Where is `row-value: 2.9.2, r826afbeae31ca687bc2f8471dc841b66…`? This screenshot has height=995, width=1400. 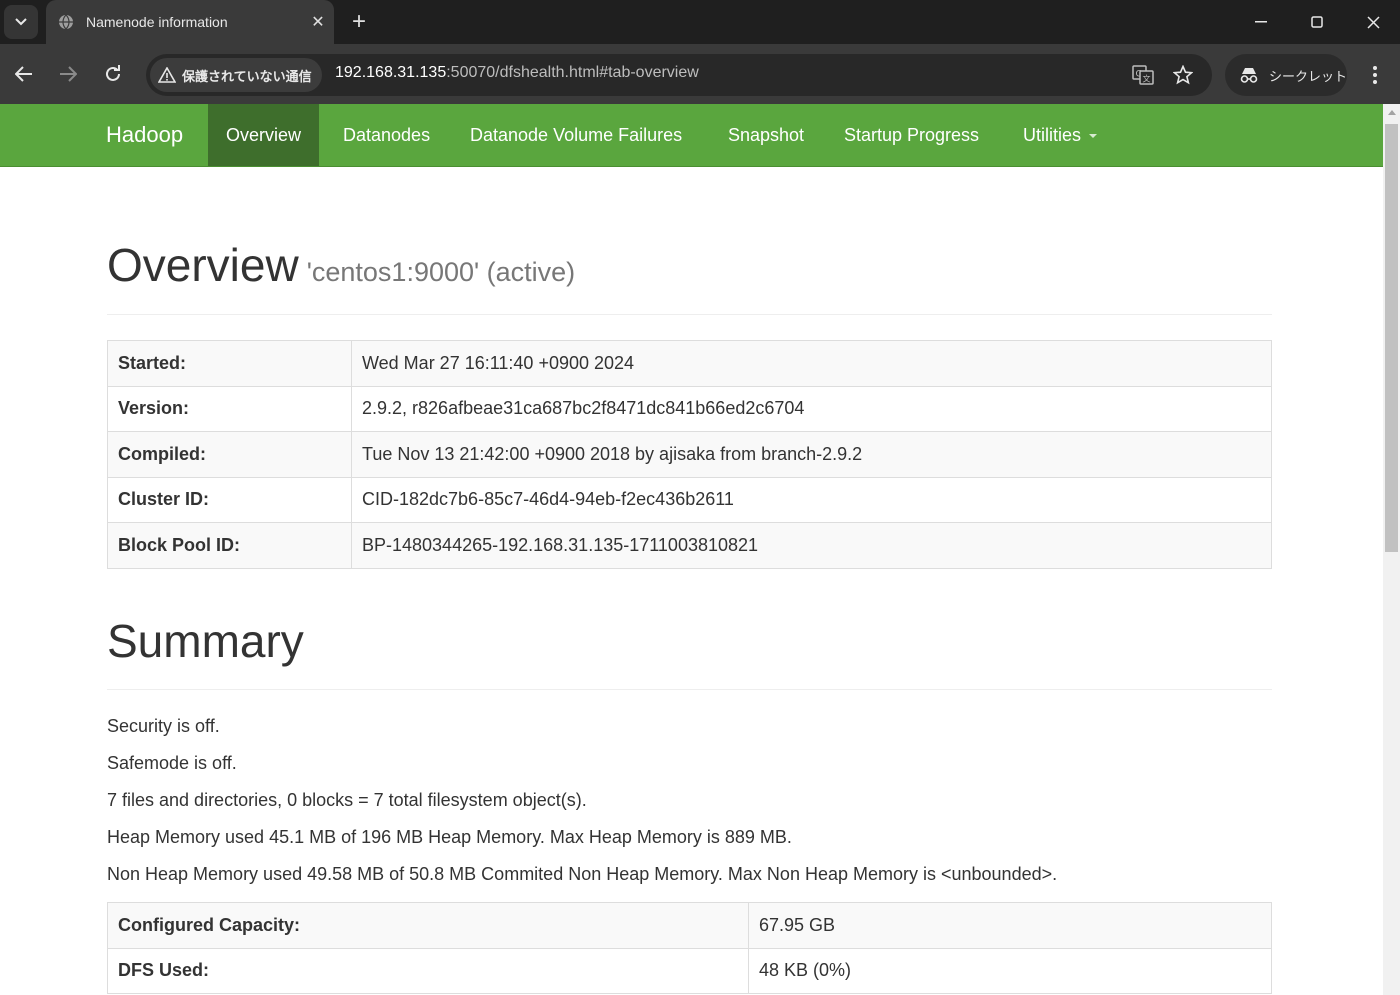
row-value: 2.9.2, r826afbeae31ca687bc2f8471dc841b66… is located at coordinates (811, 408).